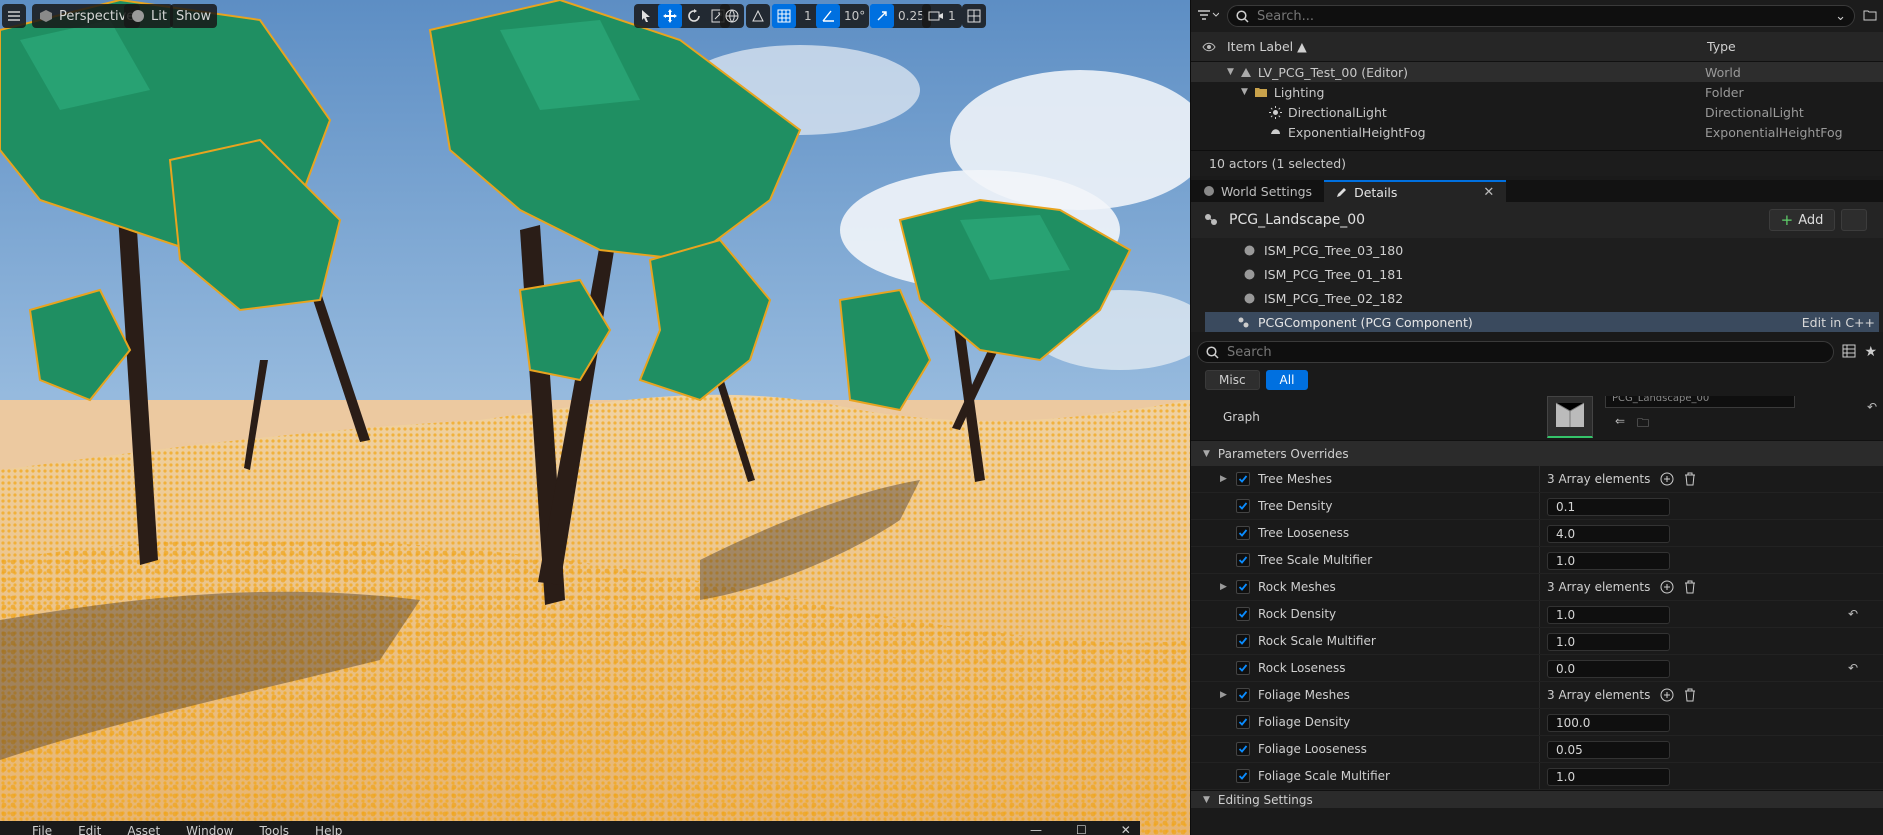 This screenshot has width=1883, height=835. What do you see at coordinates (1036, 828) in the screenshot?
I see `minimize-icon: —` at bounding box center [1036, 828].